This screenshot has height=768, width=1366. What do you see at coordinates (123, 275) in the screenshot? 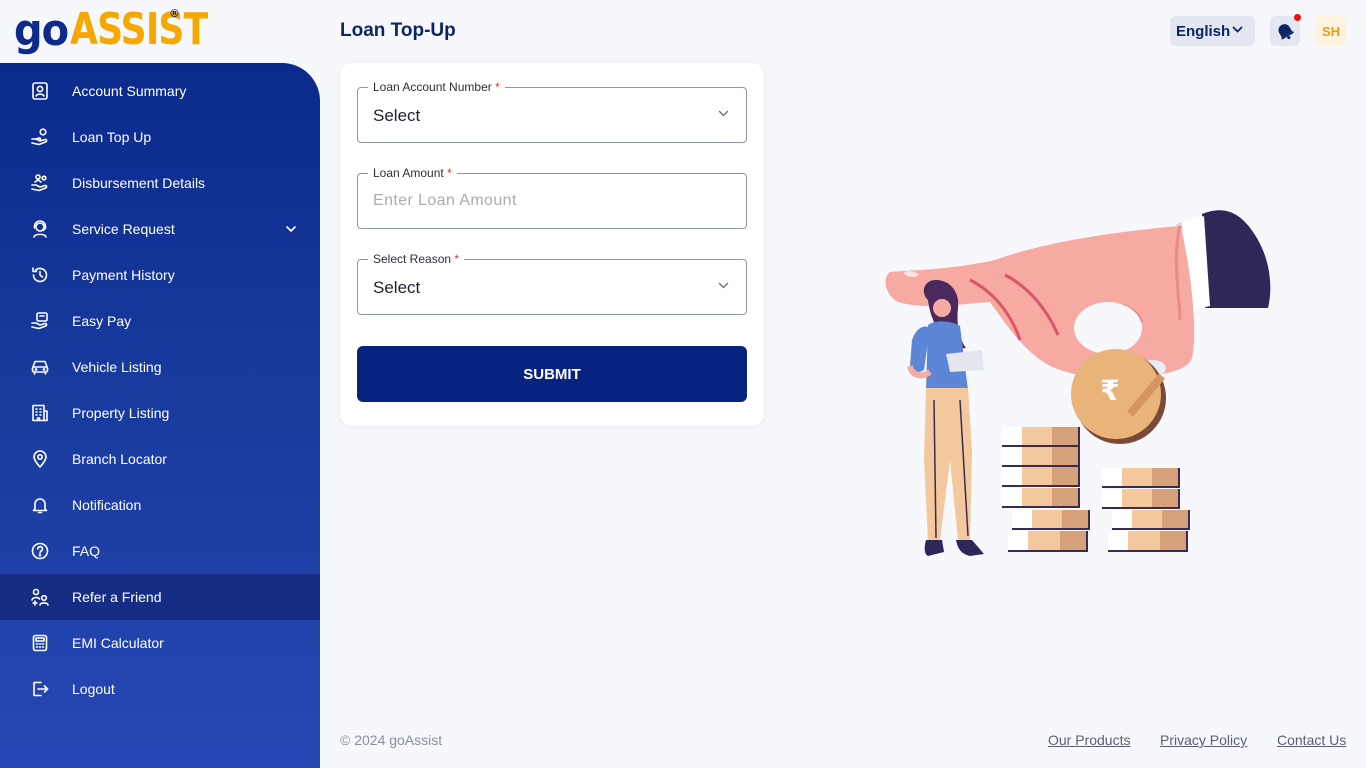
I see `sidebar-item-label: Payment History` at bounding box center [123, 275].